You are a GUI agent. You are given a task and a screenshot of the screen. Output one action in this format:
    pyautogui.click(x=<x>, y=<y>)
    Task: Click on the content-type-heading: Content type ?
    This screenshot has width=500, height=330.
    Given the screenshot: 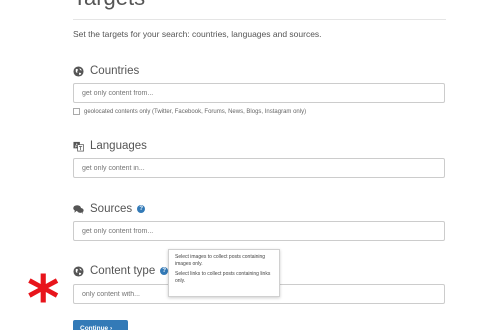 What is the action you would take?
    pyautogui.click(x=121, y=271)
    